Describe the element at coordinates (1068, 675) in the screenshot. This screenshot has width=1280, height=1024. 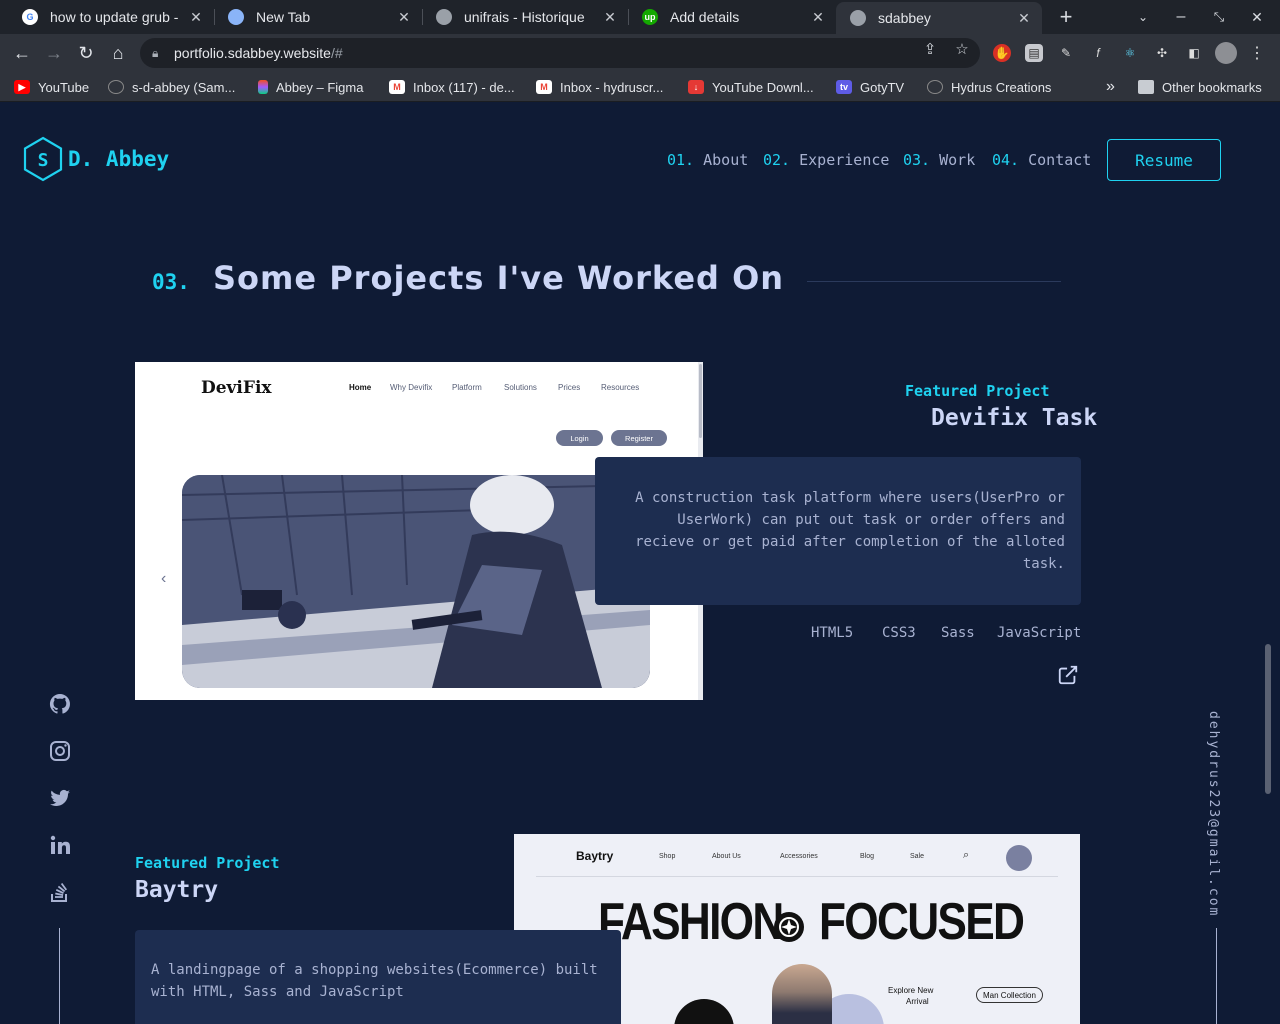
I see `external-link-icon` at that location.